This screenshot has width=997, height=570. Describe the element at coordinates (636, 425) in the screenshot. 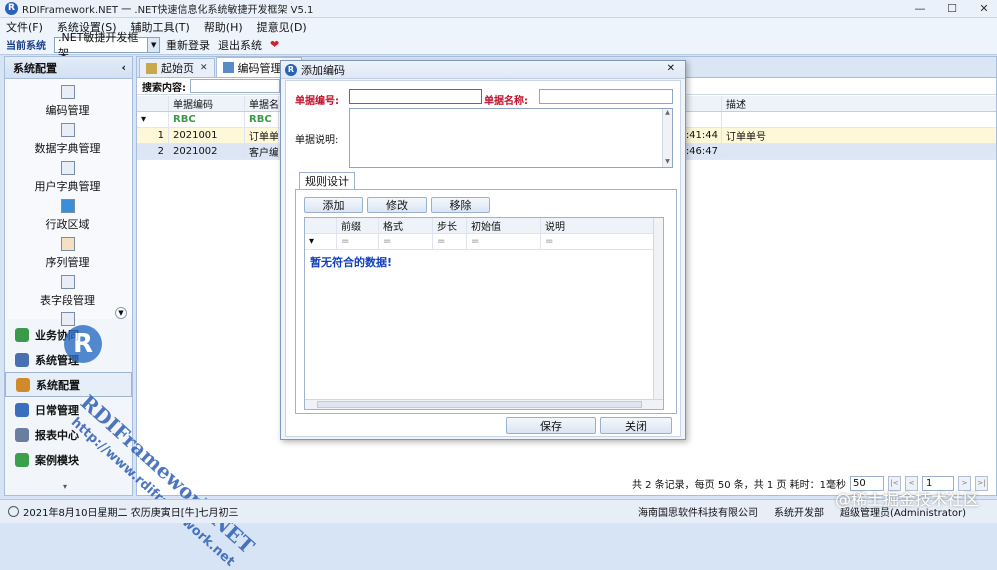

I see `close-dialog-button: 关闭` at that location.